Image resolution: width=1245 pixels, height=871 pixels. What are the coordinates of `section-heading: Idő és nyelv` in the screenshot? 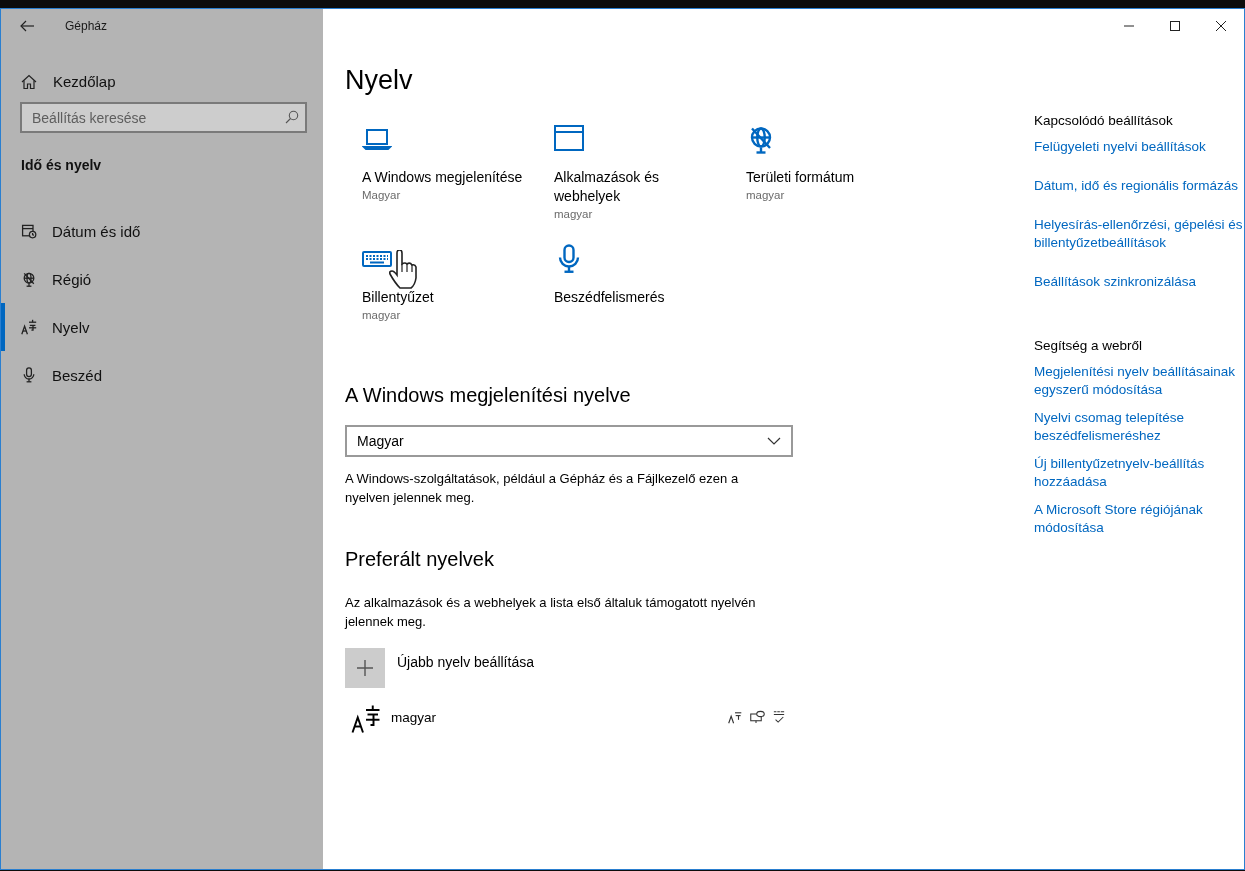 It's located at (62, 165).